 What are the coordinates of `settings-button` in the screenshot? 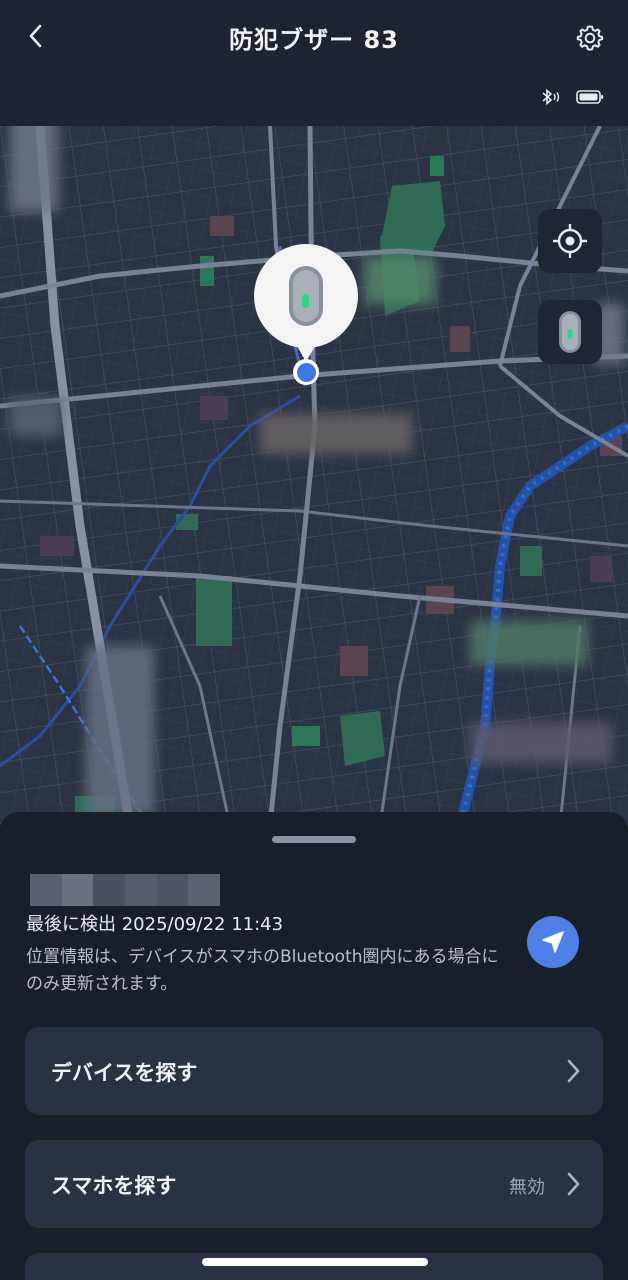 It's located at (590, 38).